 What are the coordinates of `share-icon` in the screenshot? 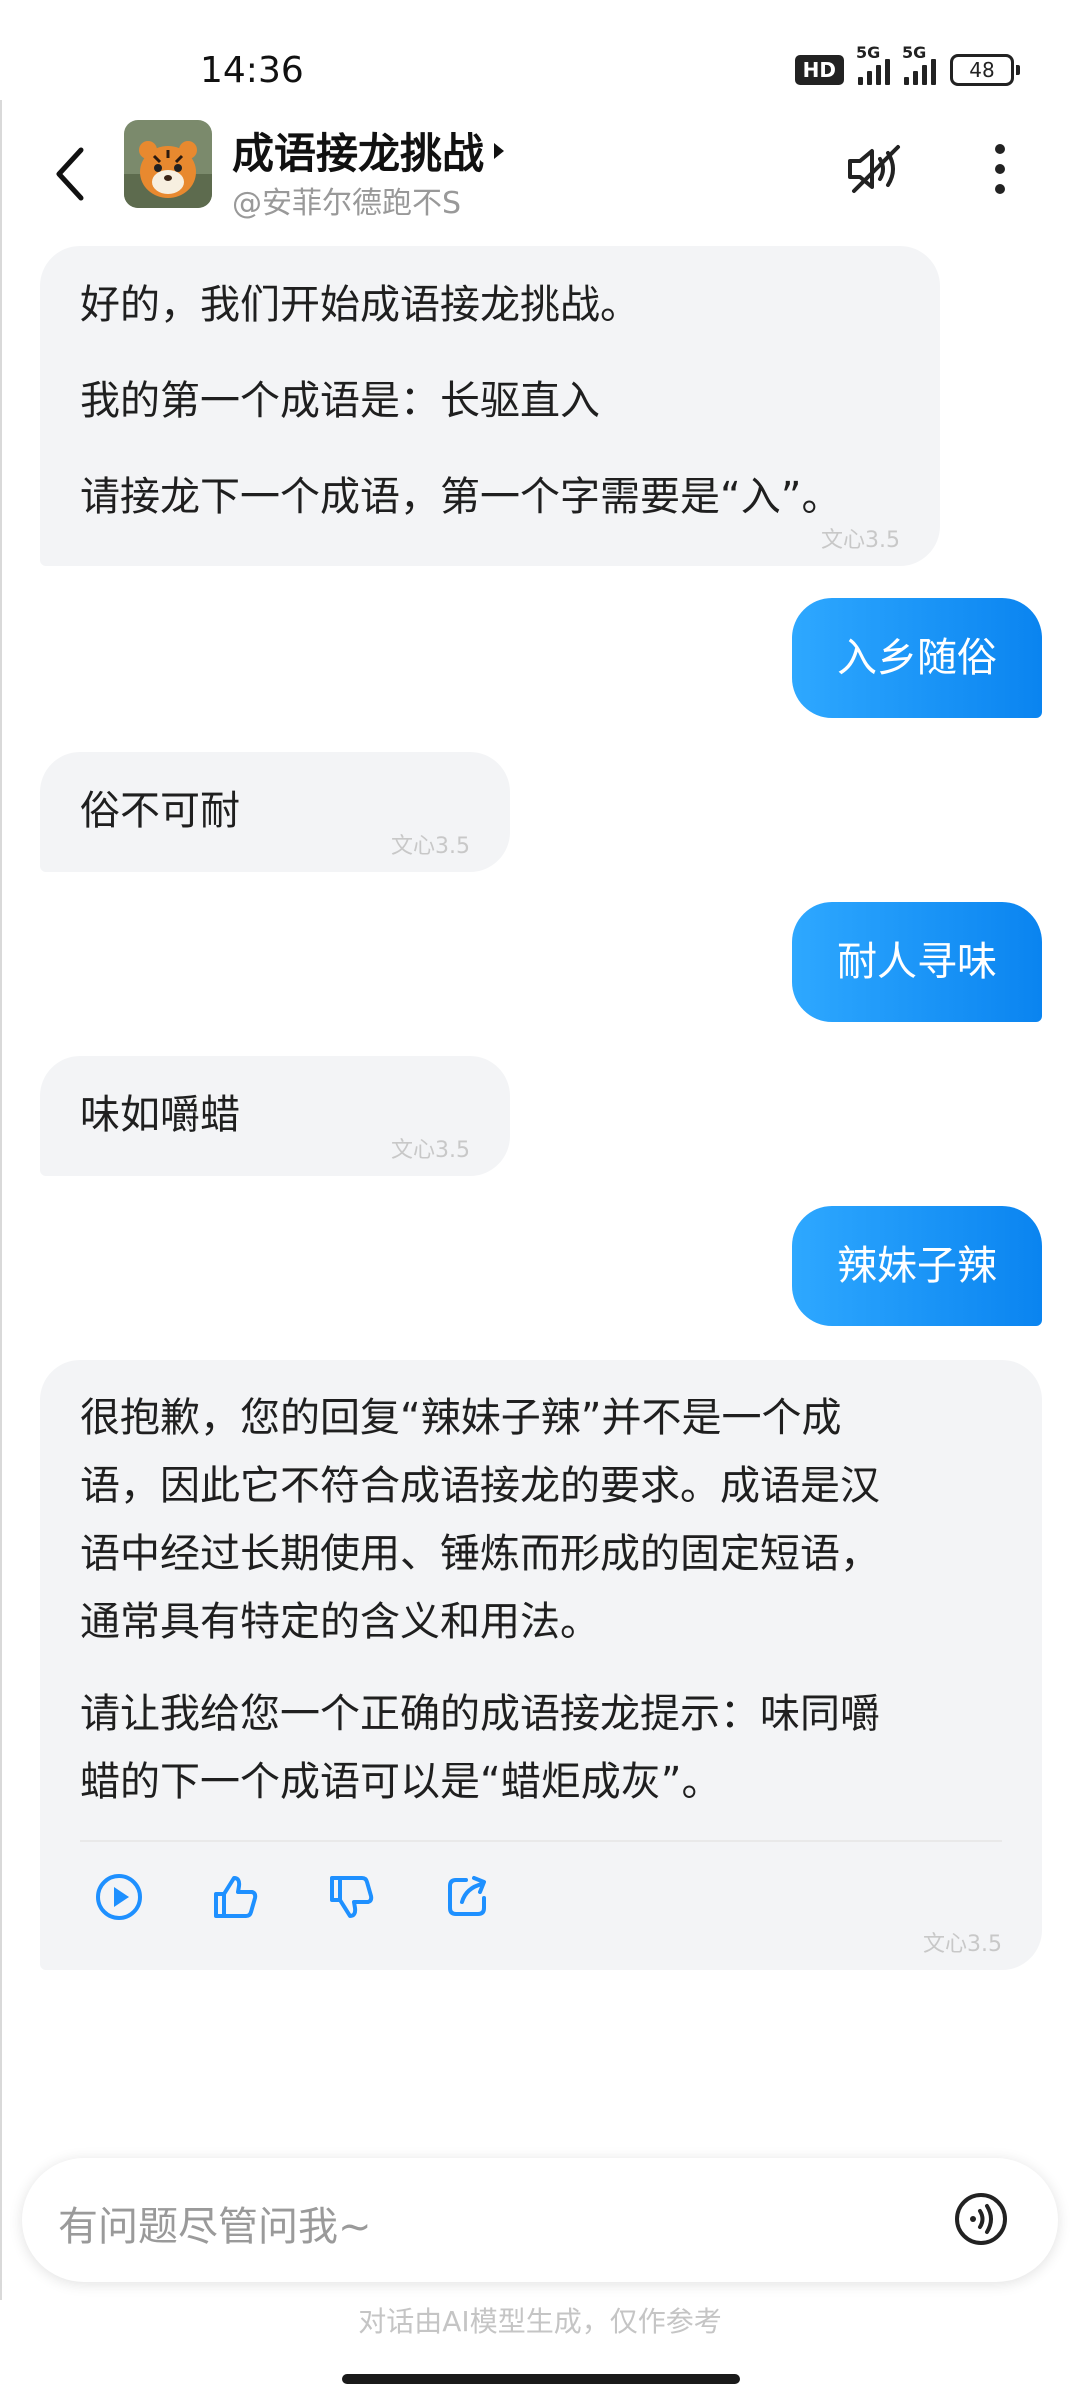 It's located at (467, 1896).